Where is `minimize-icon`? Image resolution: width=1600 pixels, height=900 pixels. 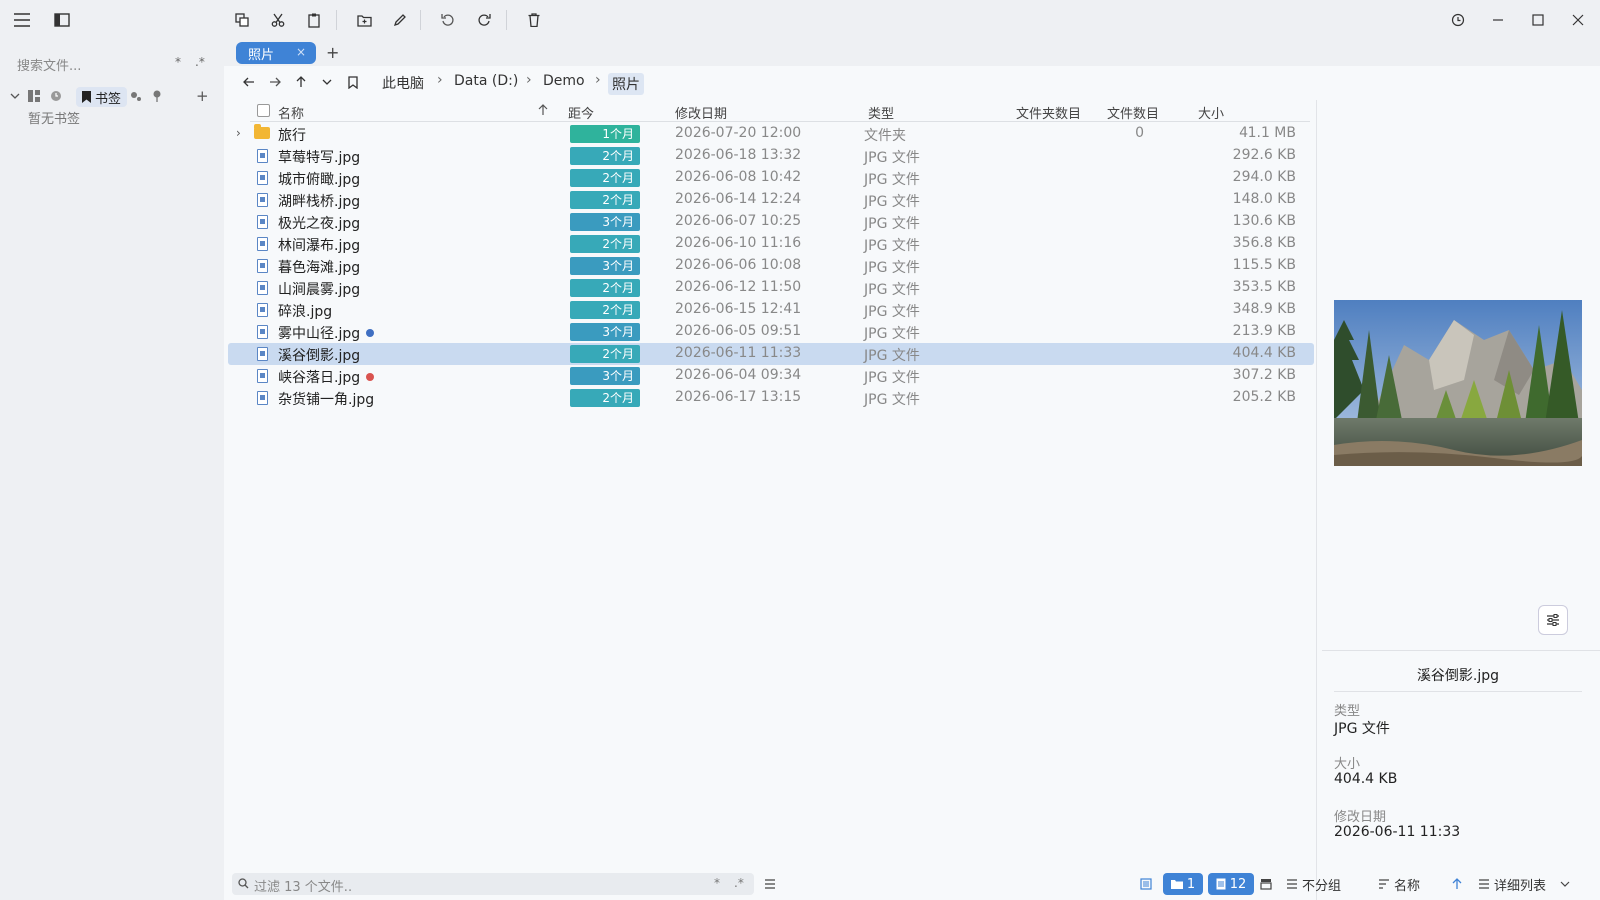 minimize-icon is located at coordinates (1498, 20).